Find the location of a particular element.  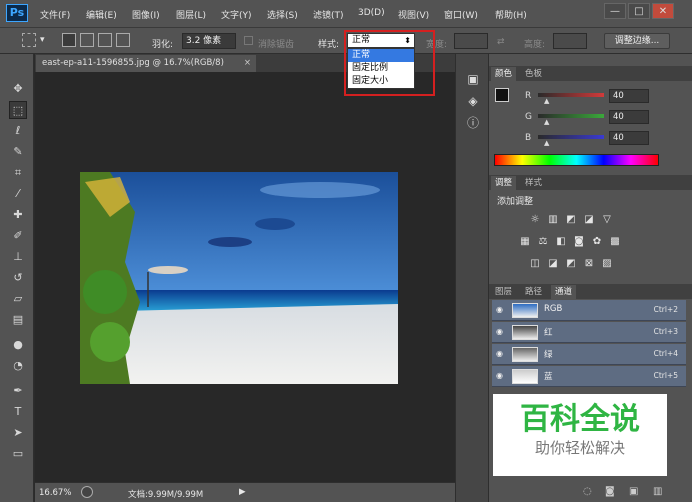

menu-window: 窗口(W) is located at coordinates (461, 14).